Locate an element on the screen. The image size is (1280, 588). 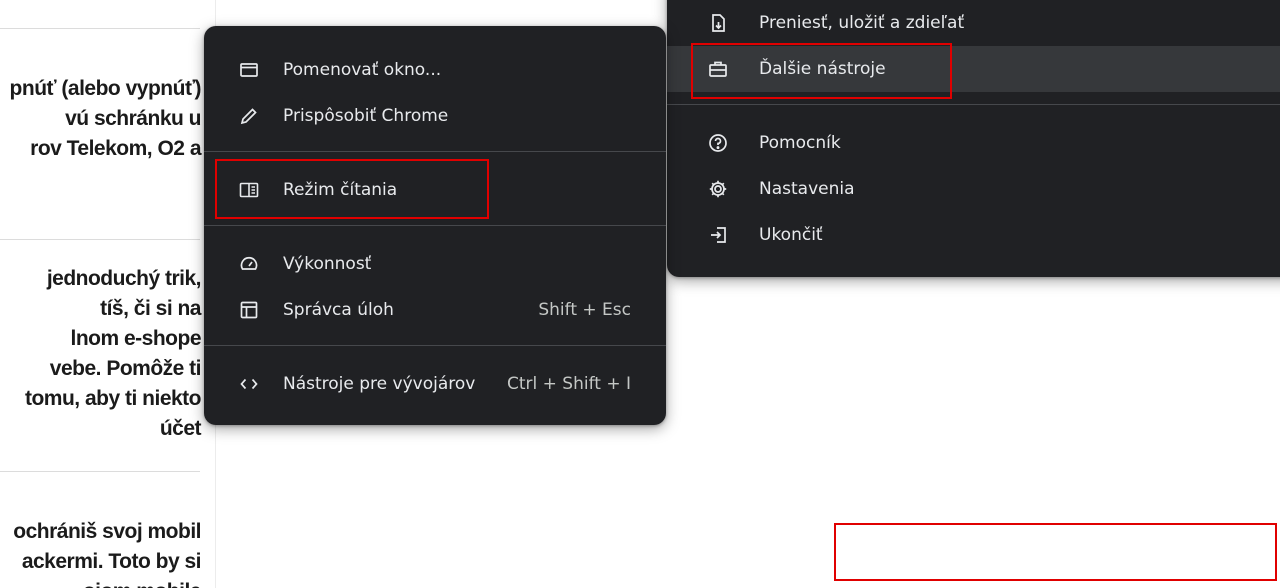
settings-gear-icon is located at coordinates (718, 189).